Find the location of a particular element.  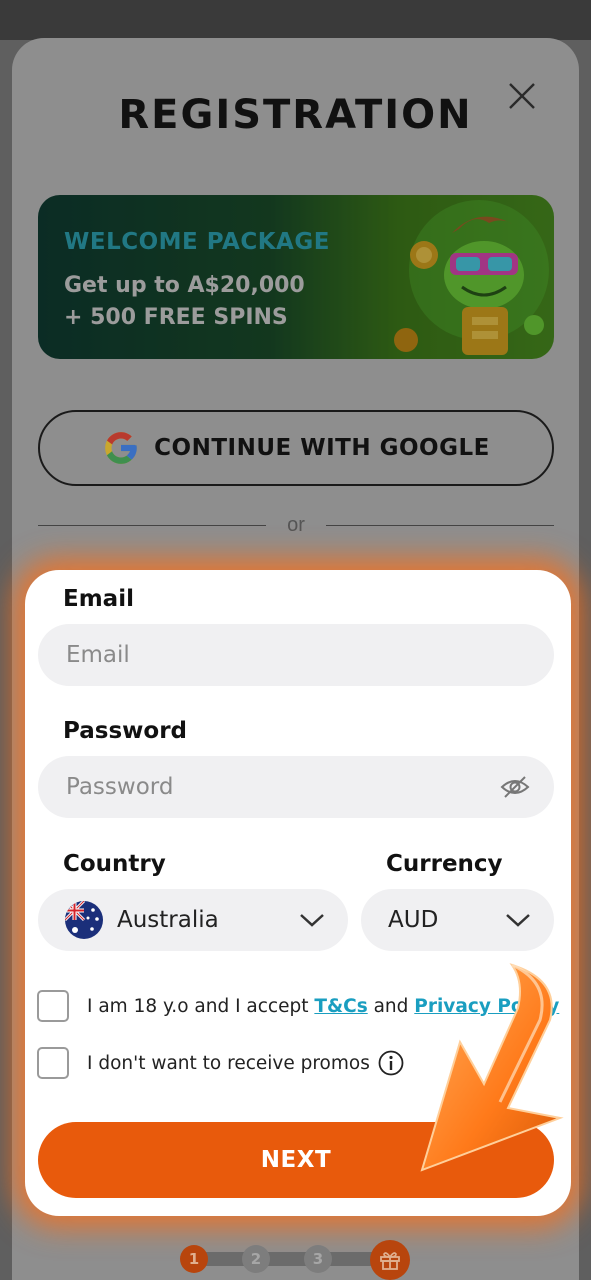

no-promos-checkbox is located at coordinates (53, 1063).